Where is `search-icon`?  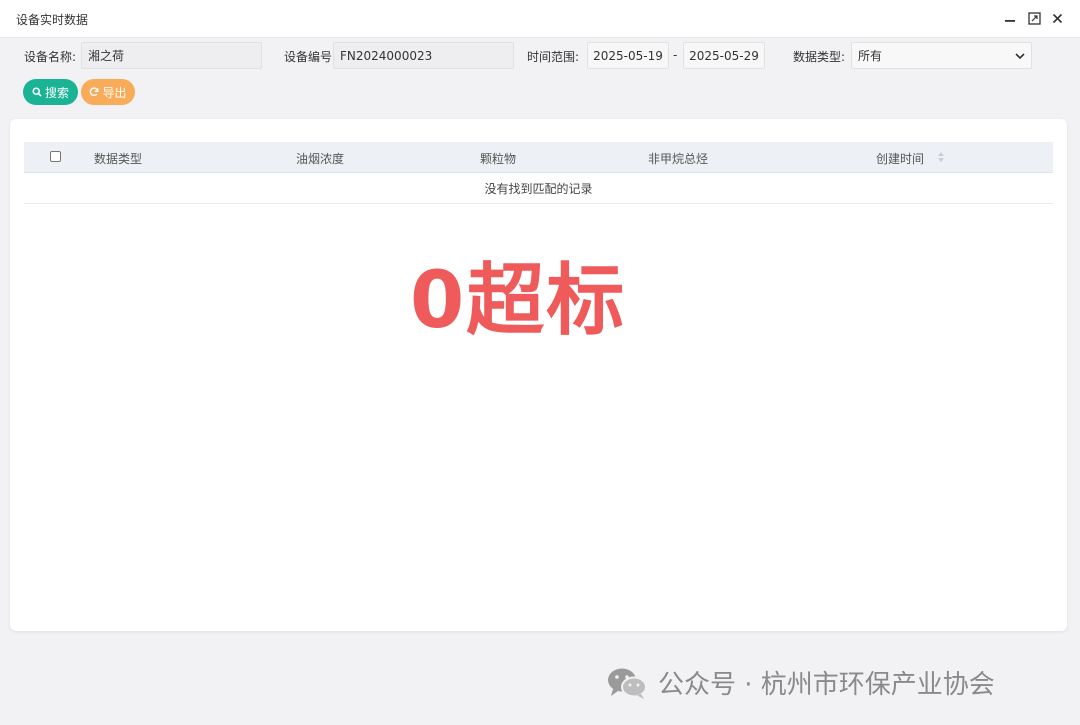
search-icon is located at coordinates (37, 92).